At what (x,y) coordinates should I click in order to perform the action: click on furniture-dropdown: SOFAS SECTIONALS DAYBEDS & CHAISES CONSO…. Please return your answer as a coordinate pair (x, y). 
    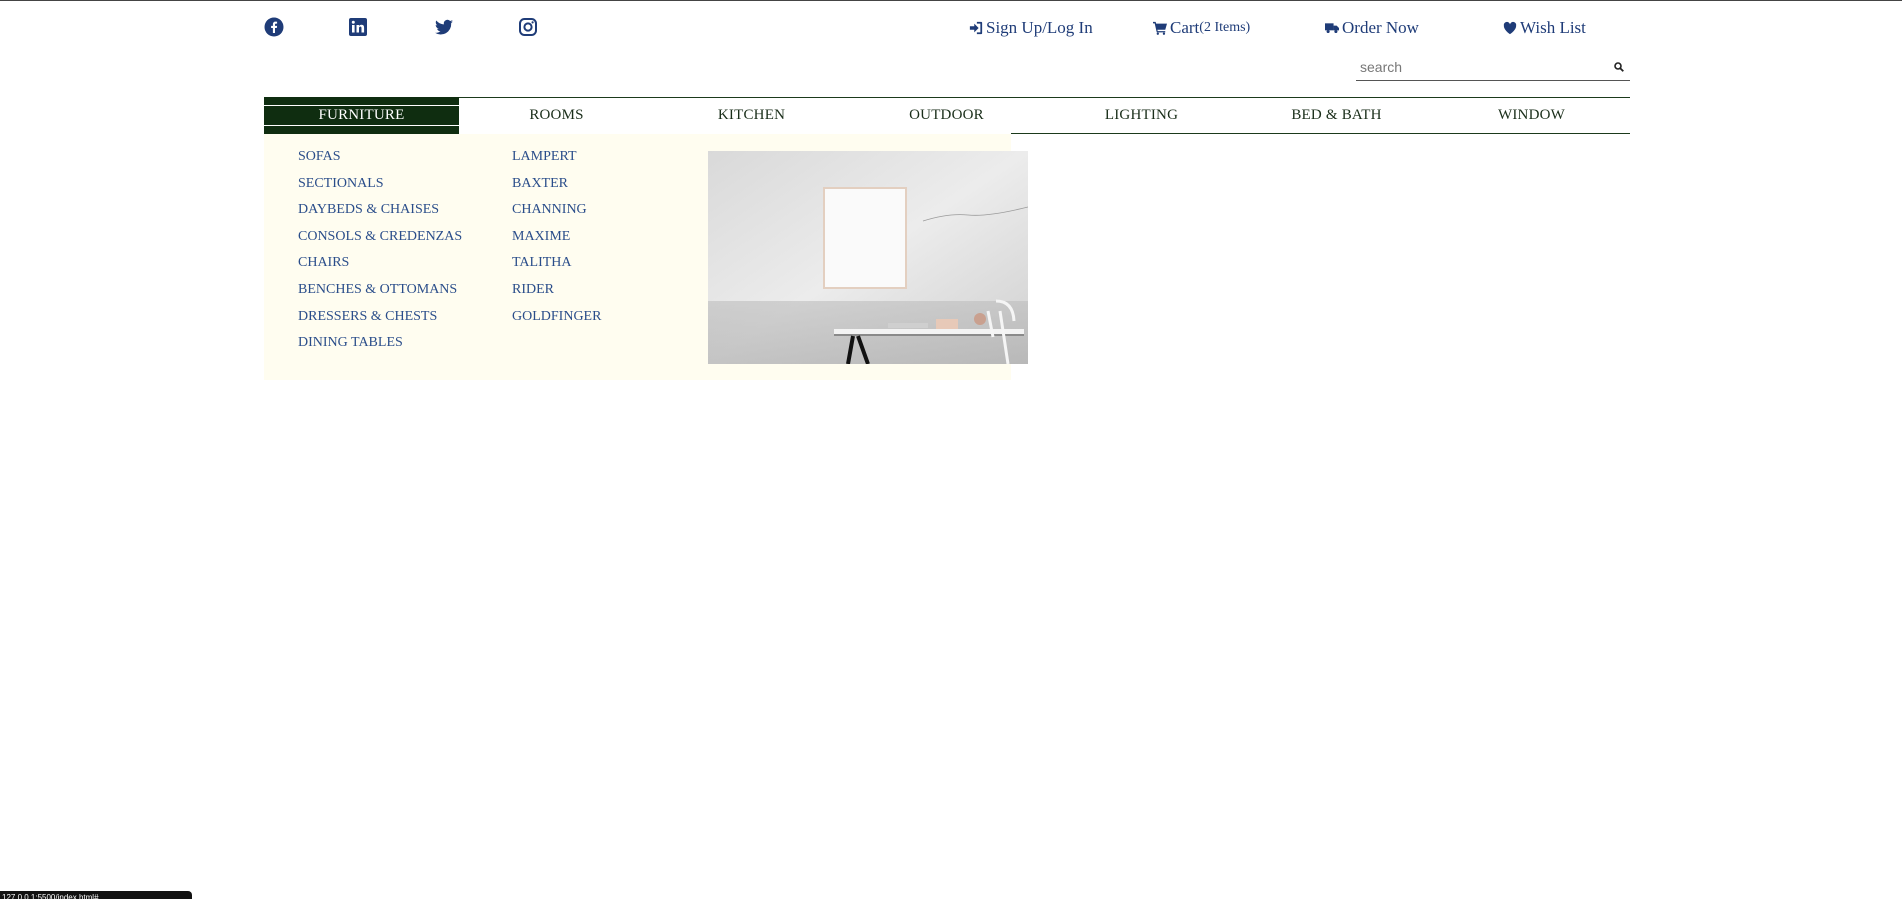
    Looking at the image, I should click on (646, 257).